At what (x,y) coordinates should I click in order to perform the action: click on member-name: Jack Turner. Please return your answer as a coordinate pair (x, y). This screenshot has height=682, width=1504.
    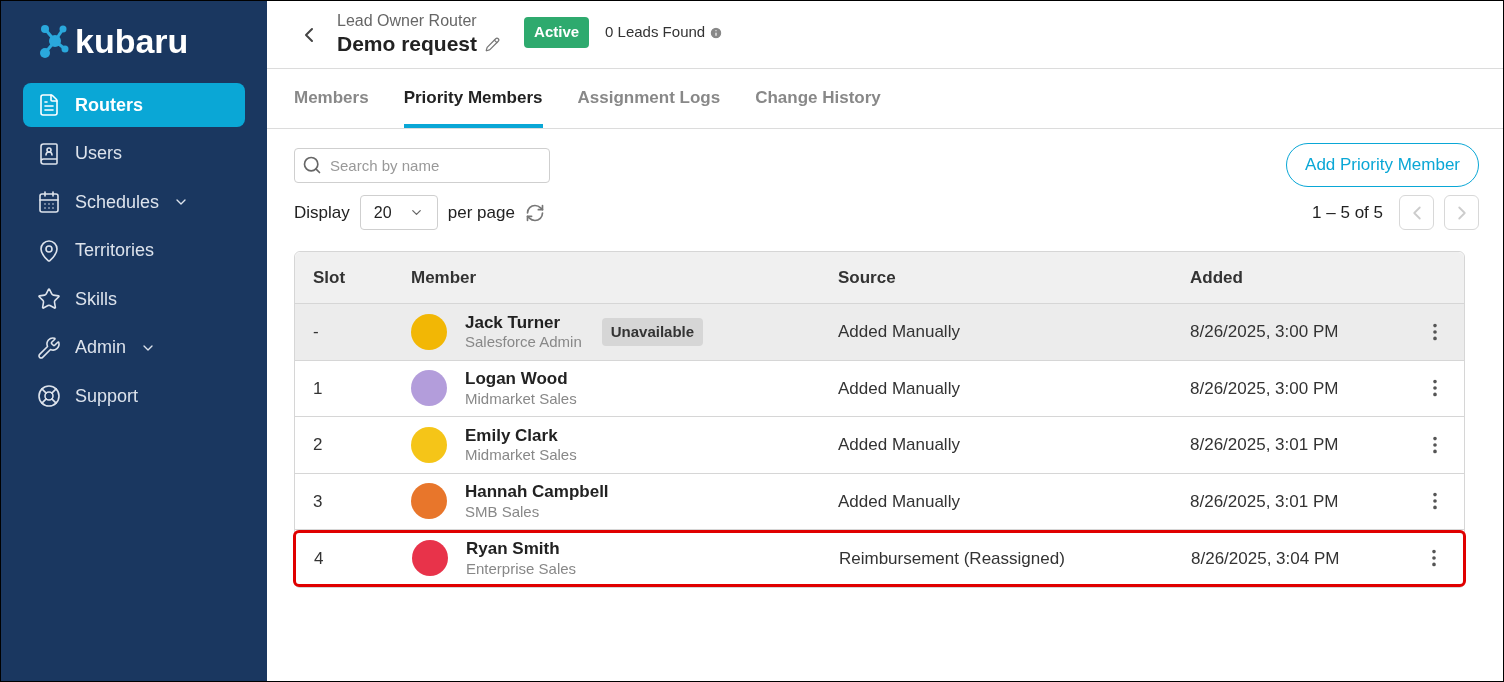
    Looking at the image, I should click on (513, 322).